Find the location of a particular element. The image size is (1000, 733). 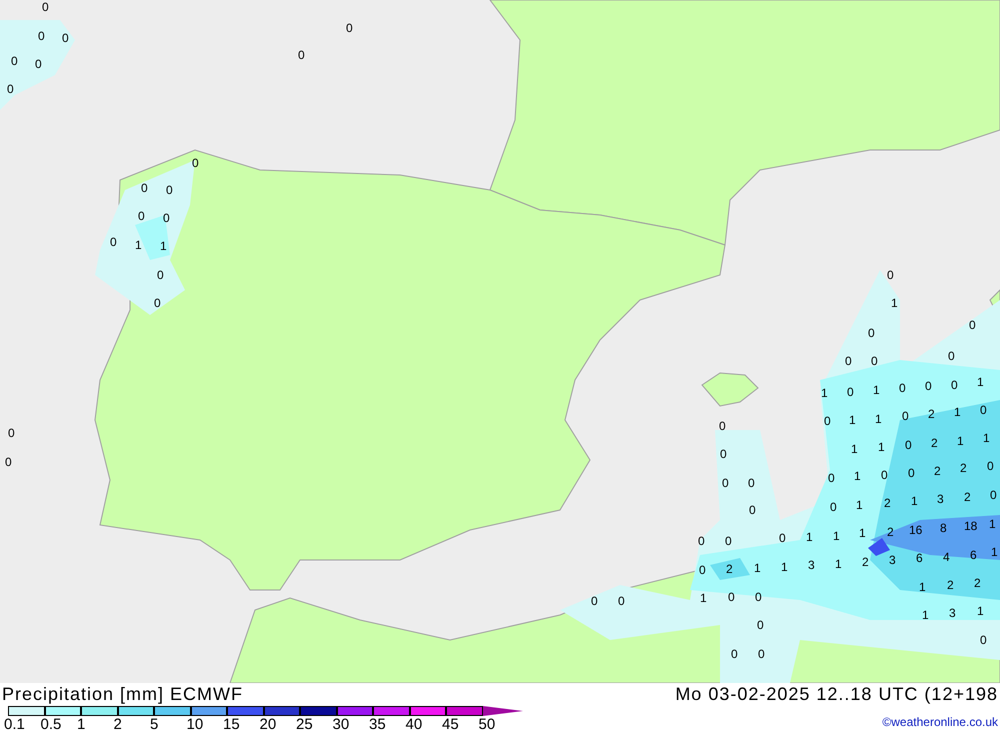

legend-tick-label: 35 is located at coordinates (378, 725).